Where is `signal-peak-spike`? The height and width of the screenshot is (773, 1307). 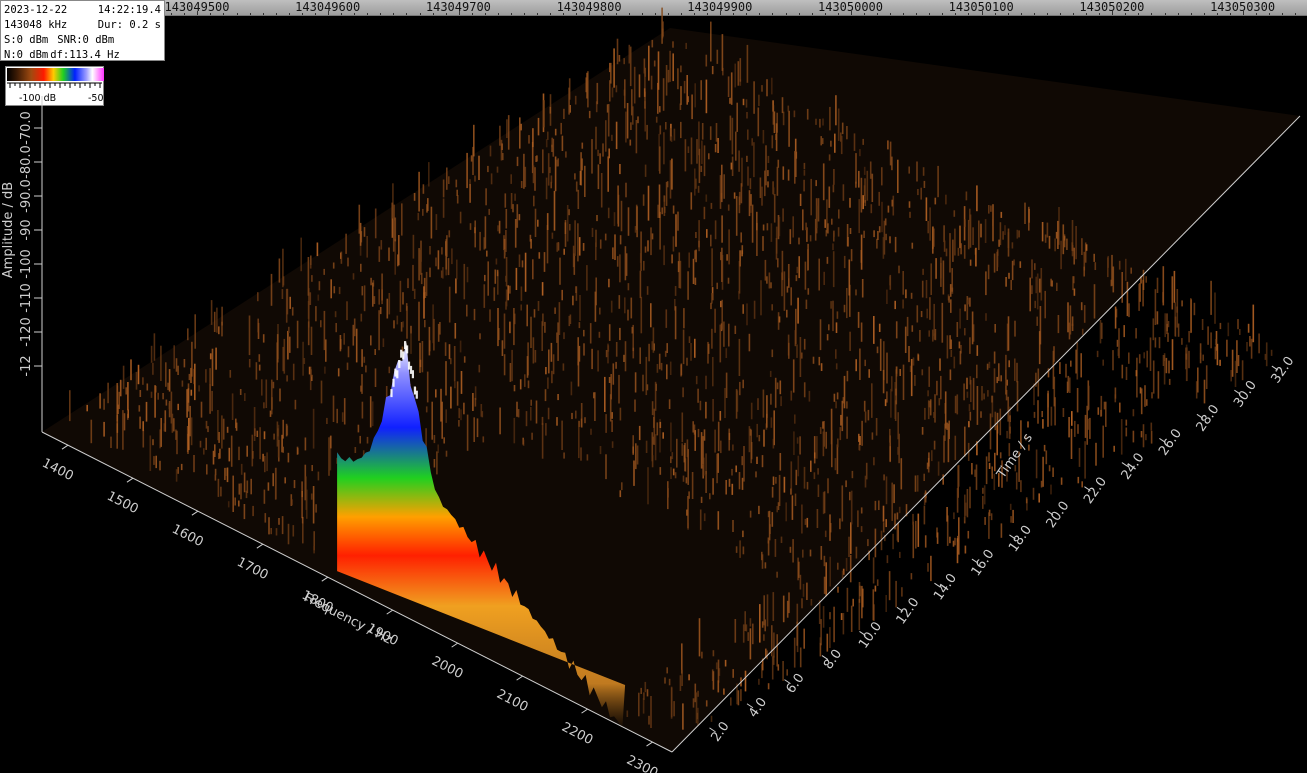 signal-peak-spike is located at coordinates (414, 390).